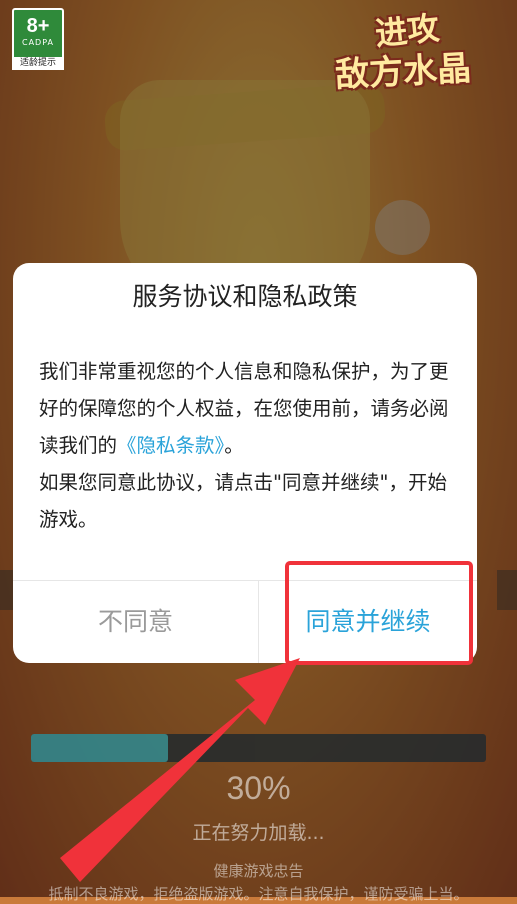  What do you see at coordinates (245, 296) in the screenshot?
I see `dialog-title: 服务协议和隐私政策` at bounding box center [245, 296].